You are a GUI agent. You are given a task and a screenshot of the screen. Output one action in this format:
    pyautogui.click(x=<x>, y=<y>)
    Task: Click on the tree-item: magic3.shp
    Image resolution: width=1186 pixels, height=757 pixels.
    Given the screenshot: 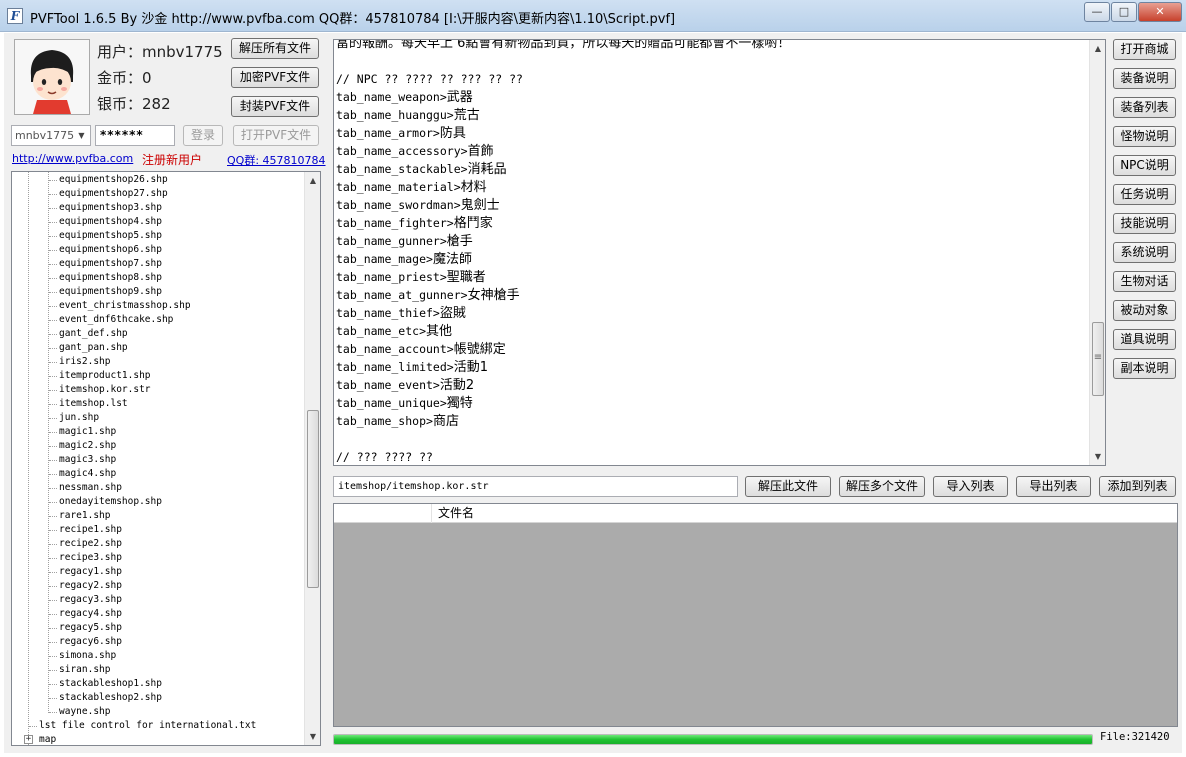 What is the action you would take?
    pyautogui.click(x=158, y=460)
    